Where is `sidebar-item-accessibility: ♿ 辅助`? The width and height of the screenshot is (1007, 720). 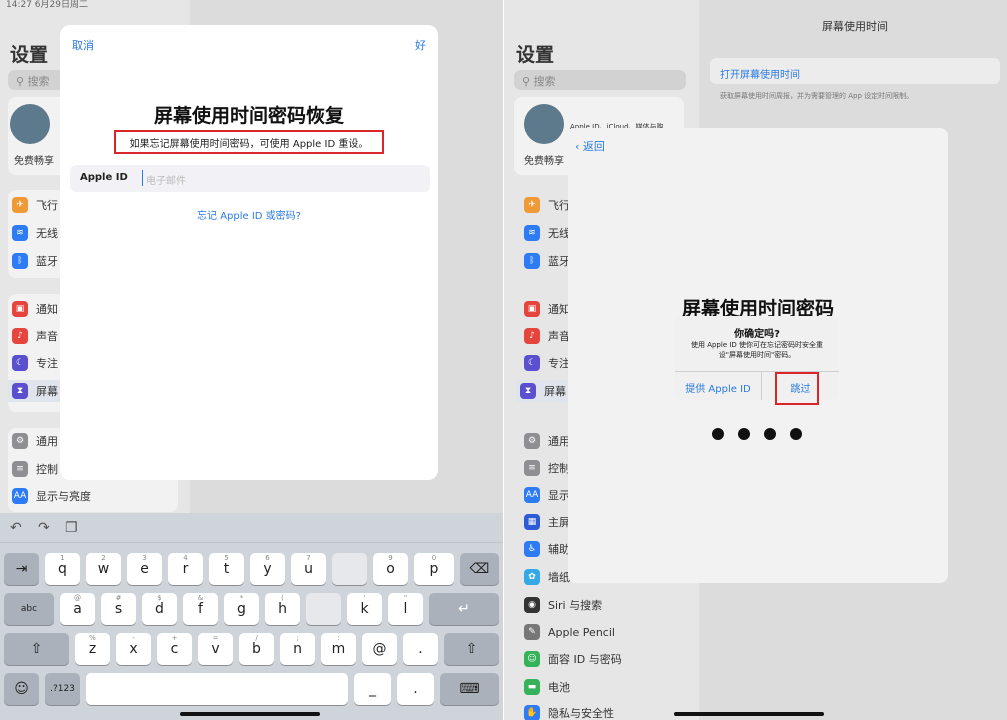
sidebar-item-accessibility: ♿ 辅助 is located at coordinates (545, 549).